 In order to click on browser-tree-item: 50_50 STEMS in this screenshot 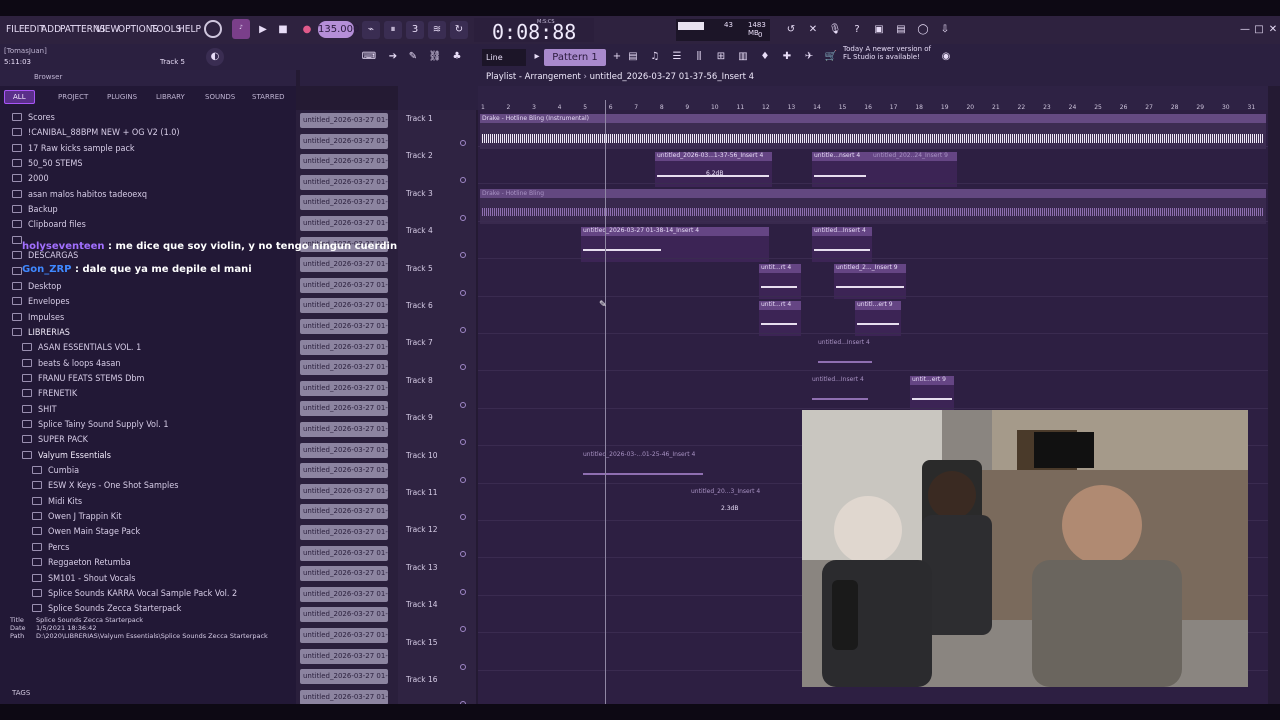, I will do `click(47, 164)`.